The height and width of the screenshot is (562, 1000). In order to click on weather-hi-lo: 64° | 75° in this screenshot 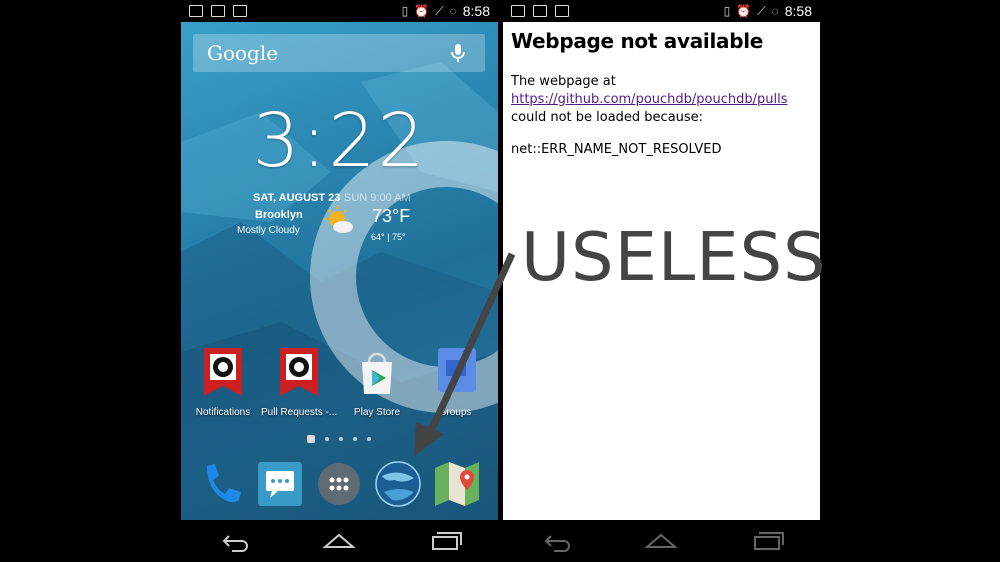, I will do `click(388, 237)`.